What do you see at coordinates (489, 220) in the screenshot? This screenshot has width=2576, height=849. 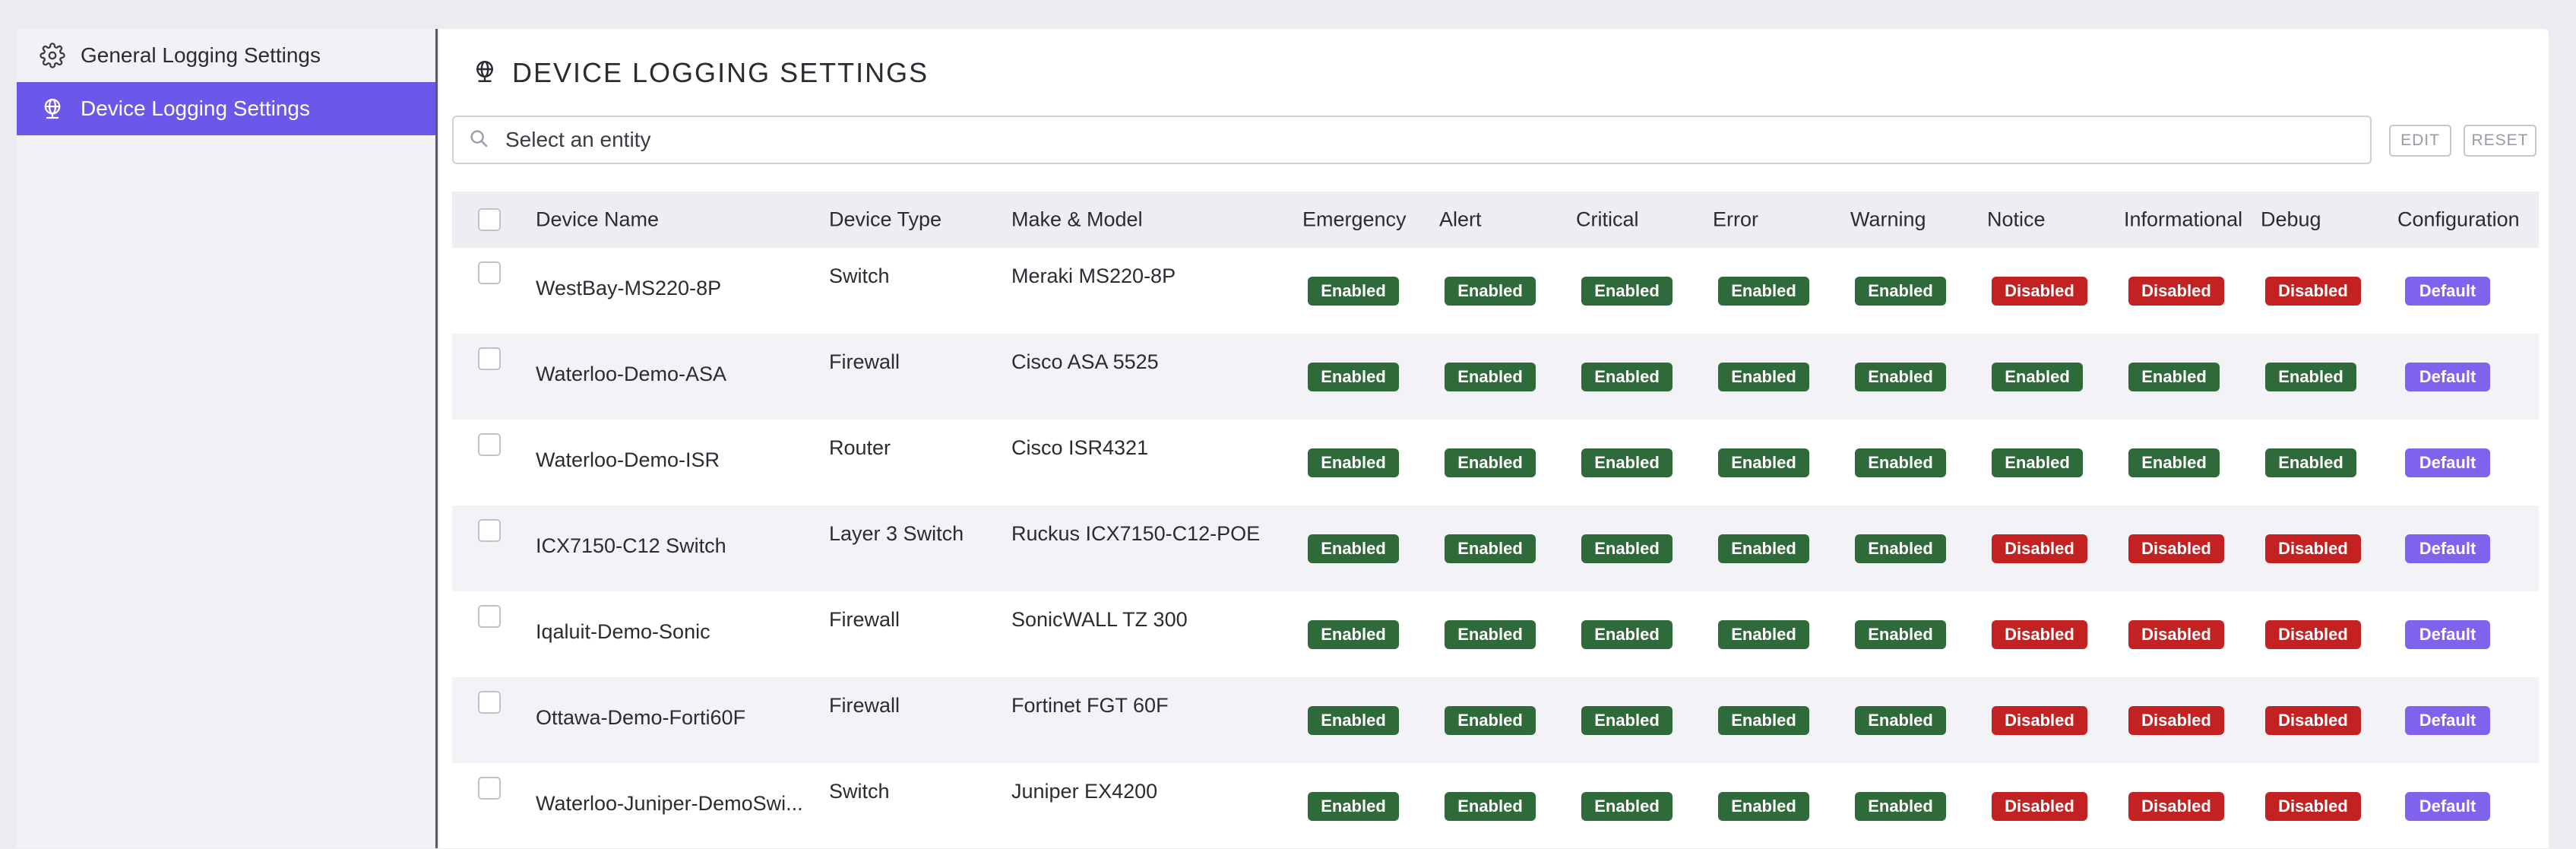 I see `select-all-checkbox` at bounding box center [489, 220].